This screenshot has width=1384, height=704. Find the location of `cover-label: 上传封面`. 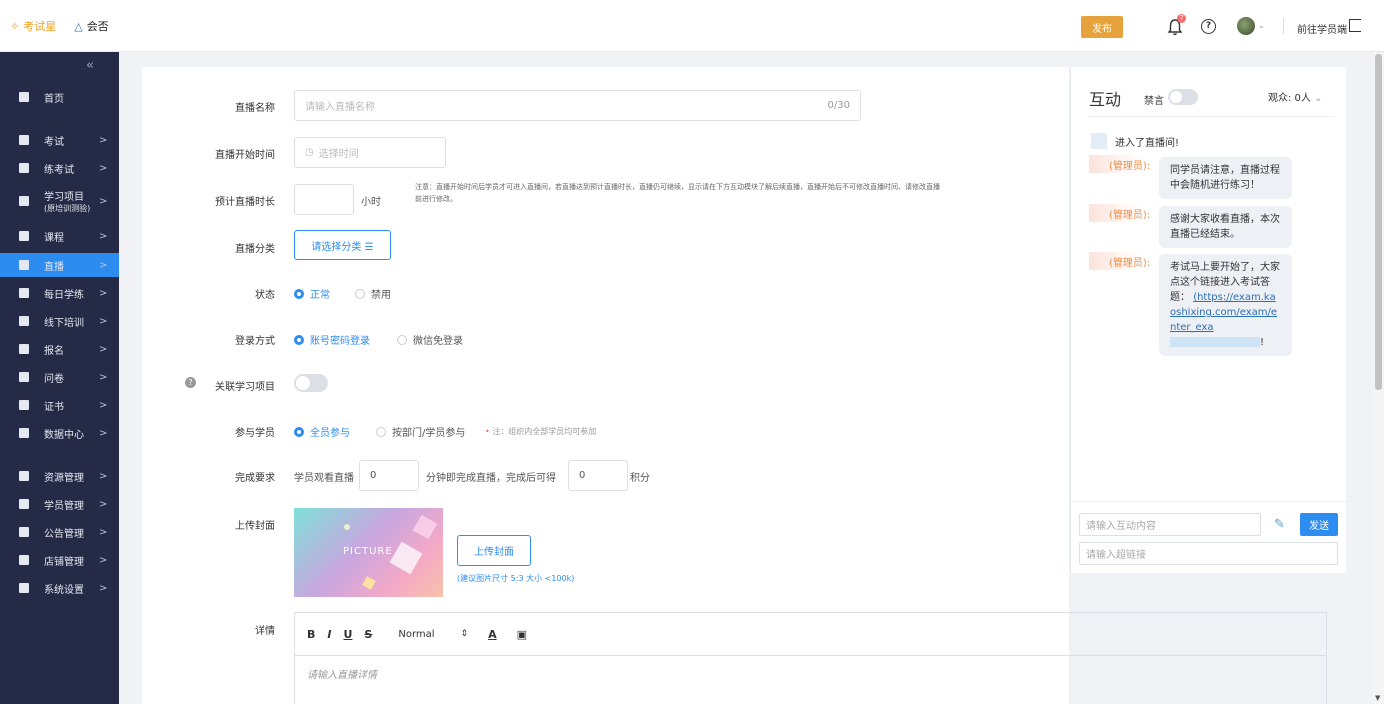

cover-label: 上传封面 is located at coordinates (255, 526).